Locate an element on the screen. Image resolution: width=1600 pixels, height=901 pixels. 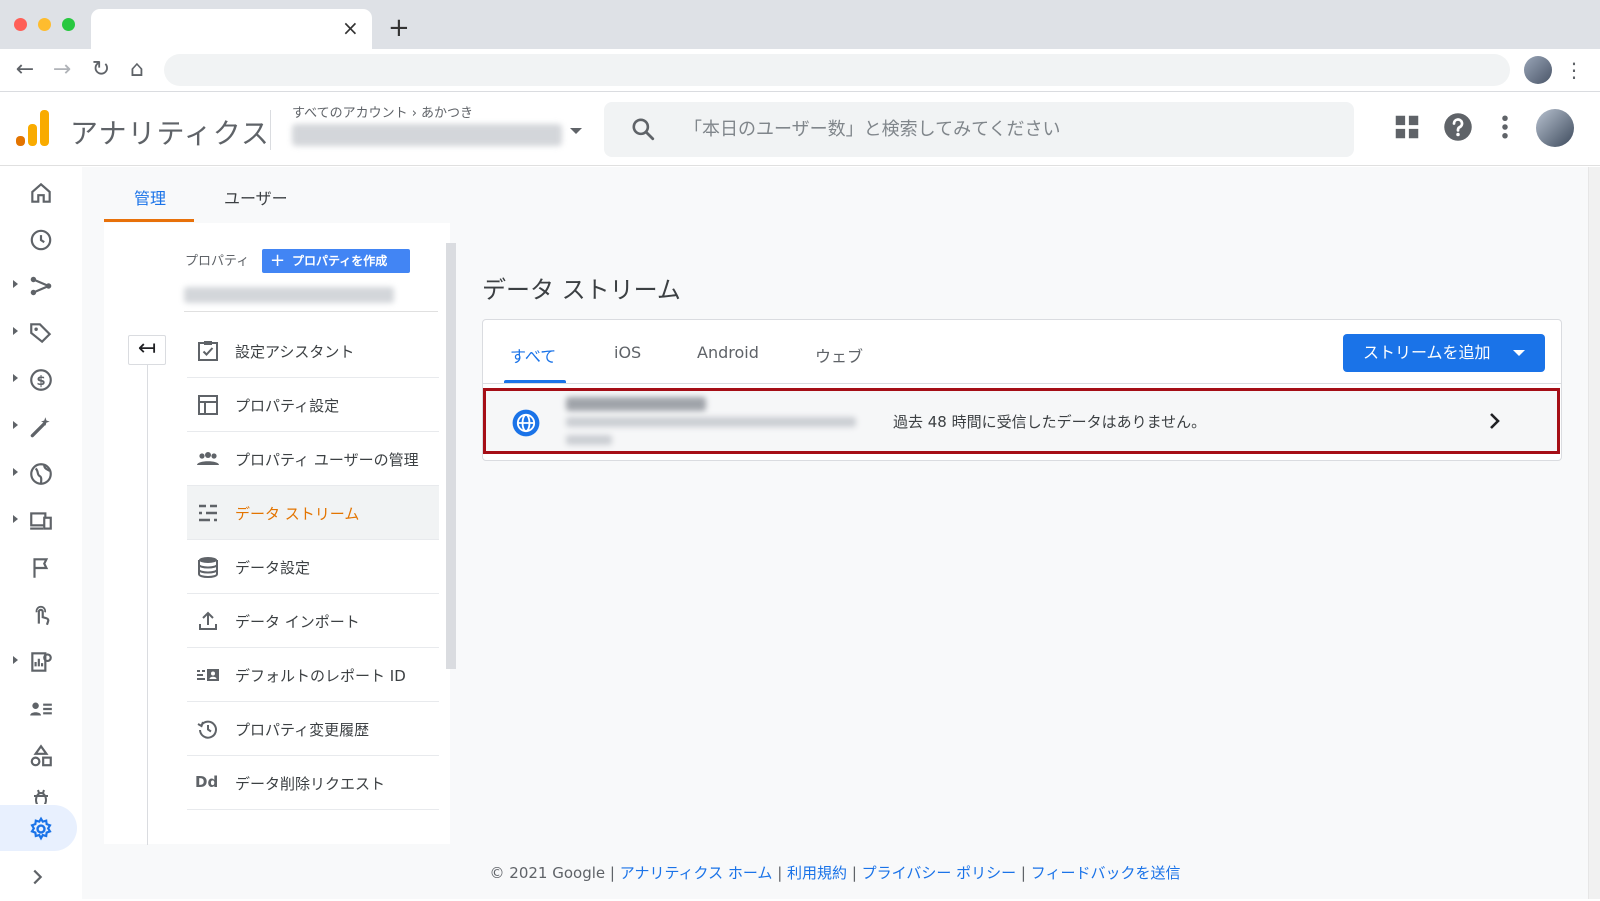
window-minimize-dot is located at coordinates (44, 24).